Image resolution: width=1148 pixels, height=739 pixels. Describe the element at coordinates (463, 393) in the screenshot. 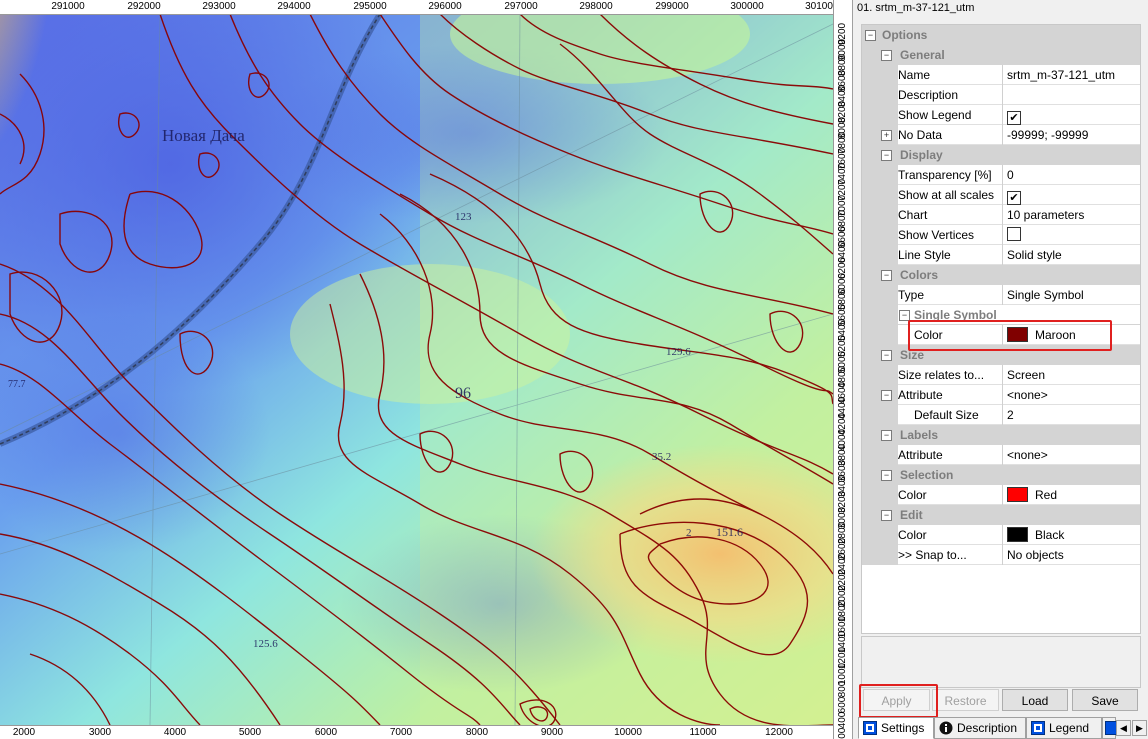

I see `map-label-96: 96` at that location.